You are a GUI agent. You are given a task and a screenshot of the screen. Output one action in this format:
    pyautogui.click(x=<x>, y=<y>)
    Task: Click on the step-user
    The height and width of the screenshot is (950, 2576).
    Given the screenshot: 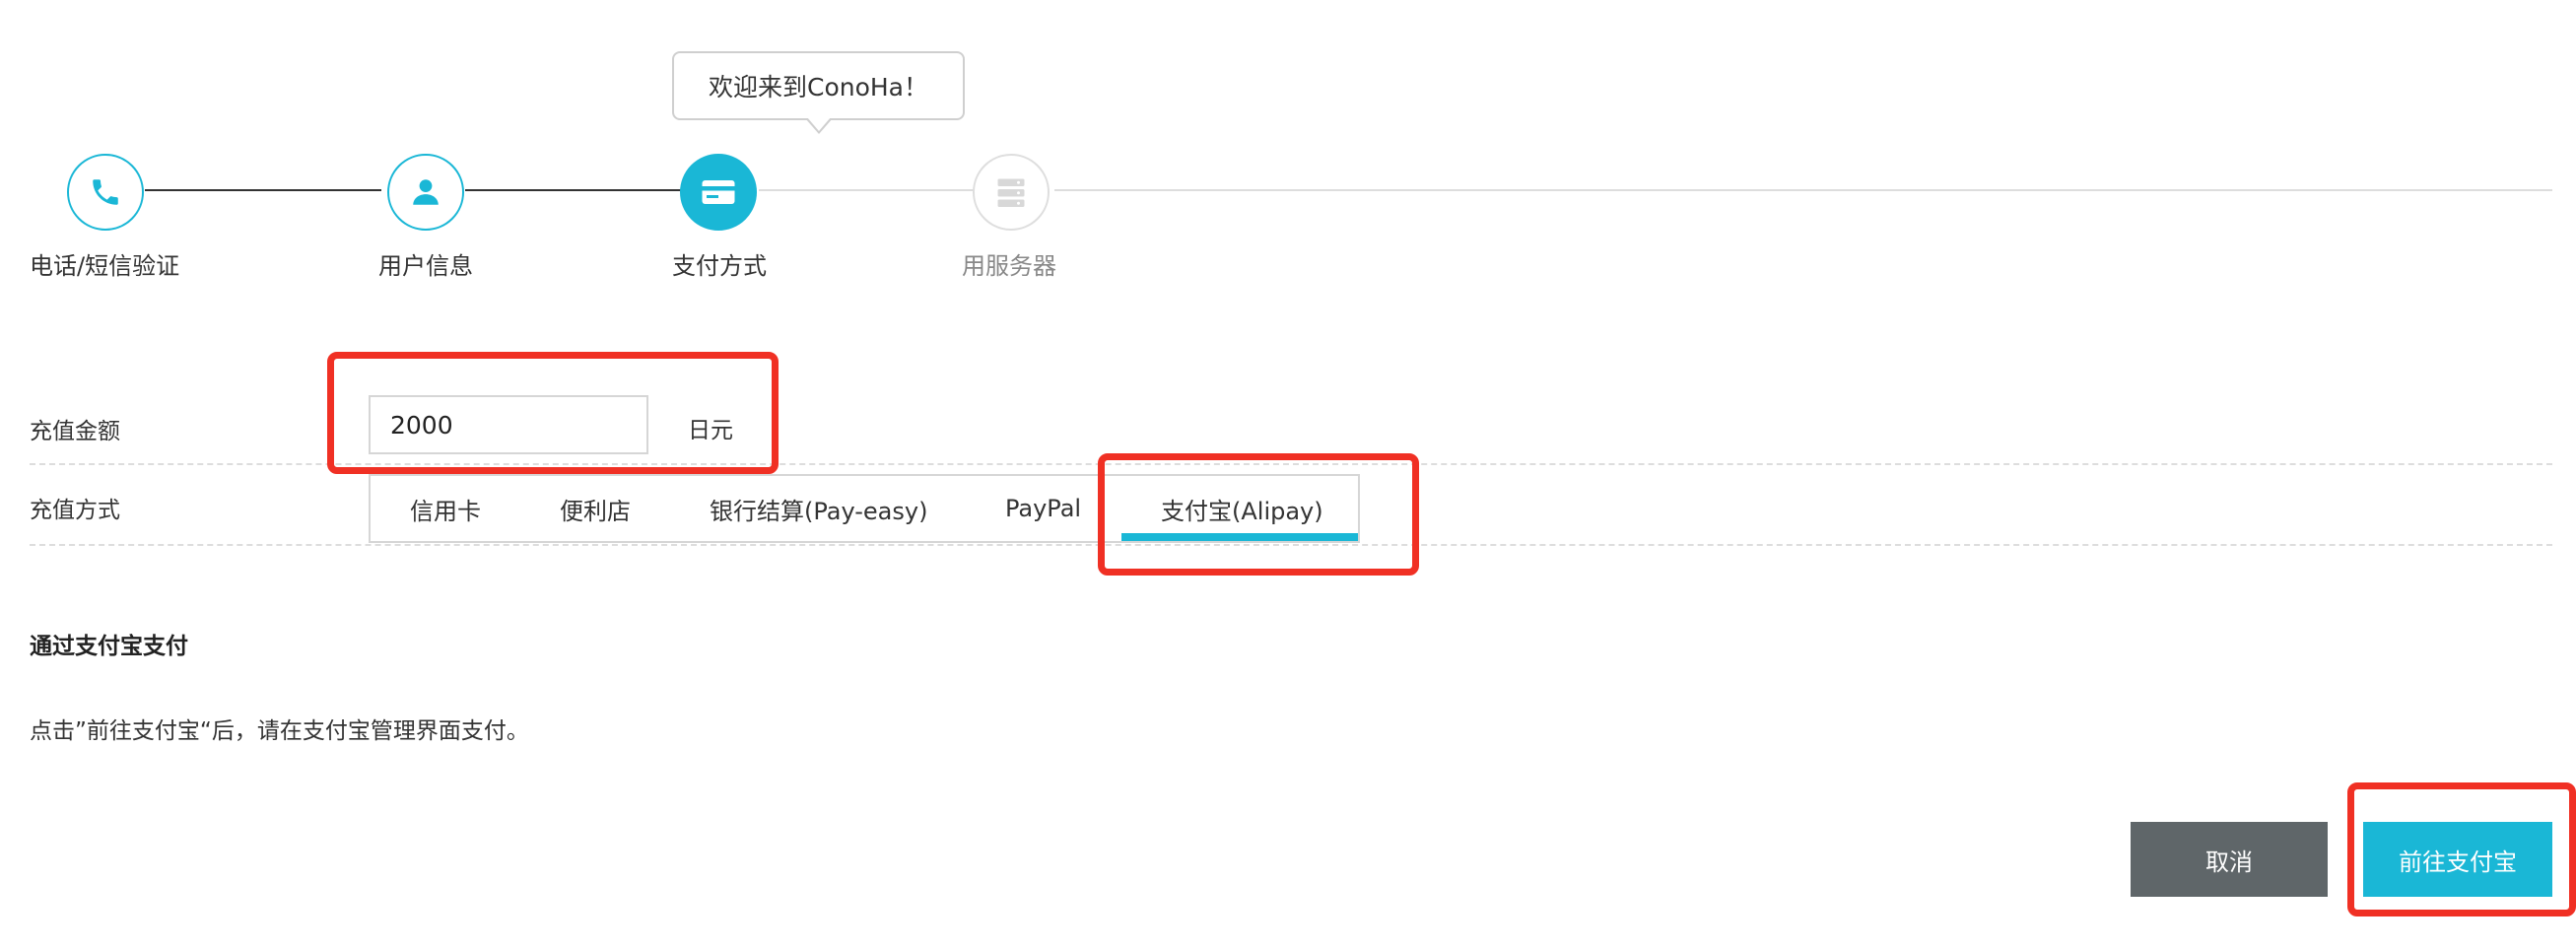 What is the action you would take?
    pyautogui.click(x=425, y=192)
    